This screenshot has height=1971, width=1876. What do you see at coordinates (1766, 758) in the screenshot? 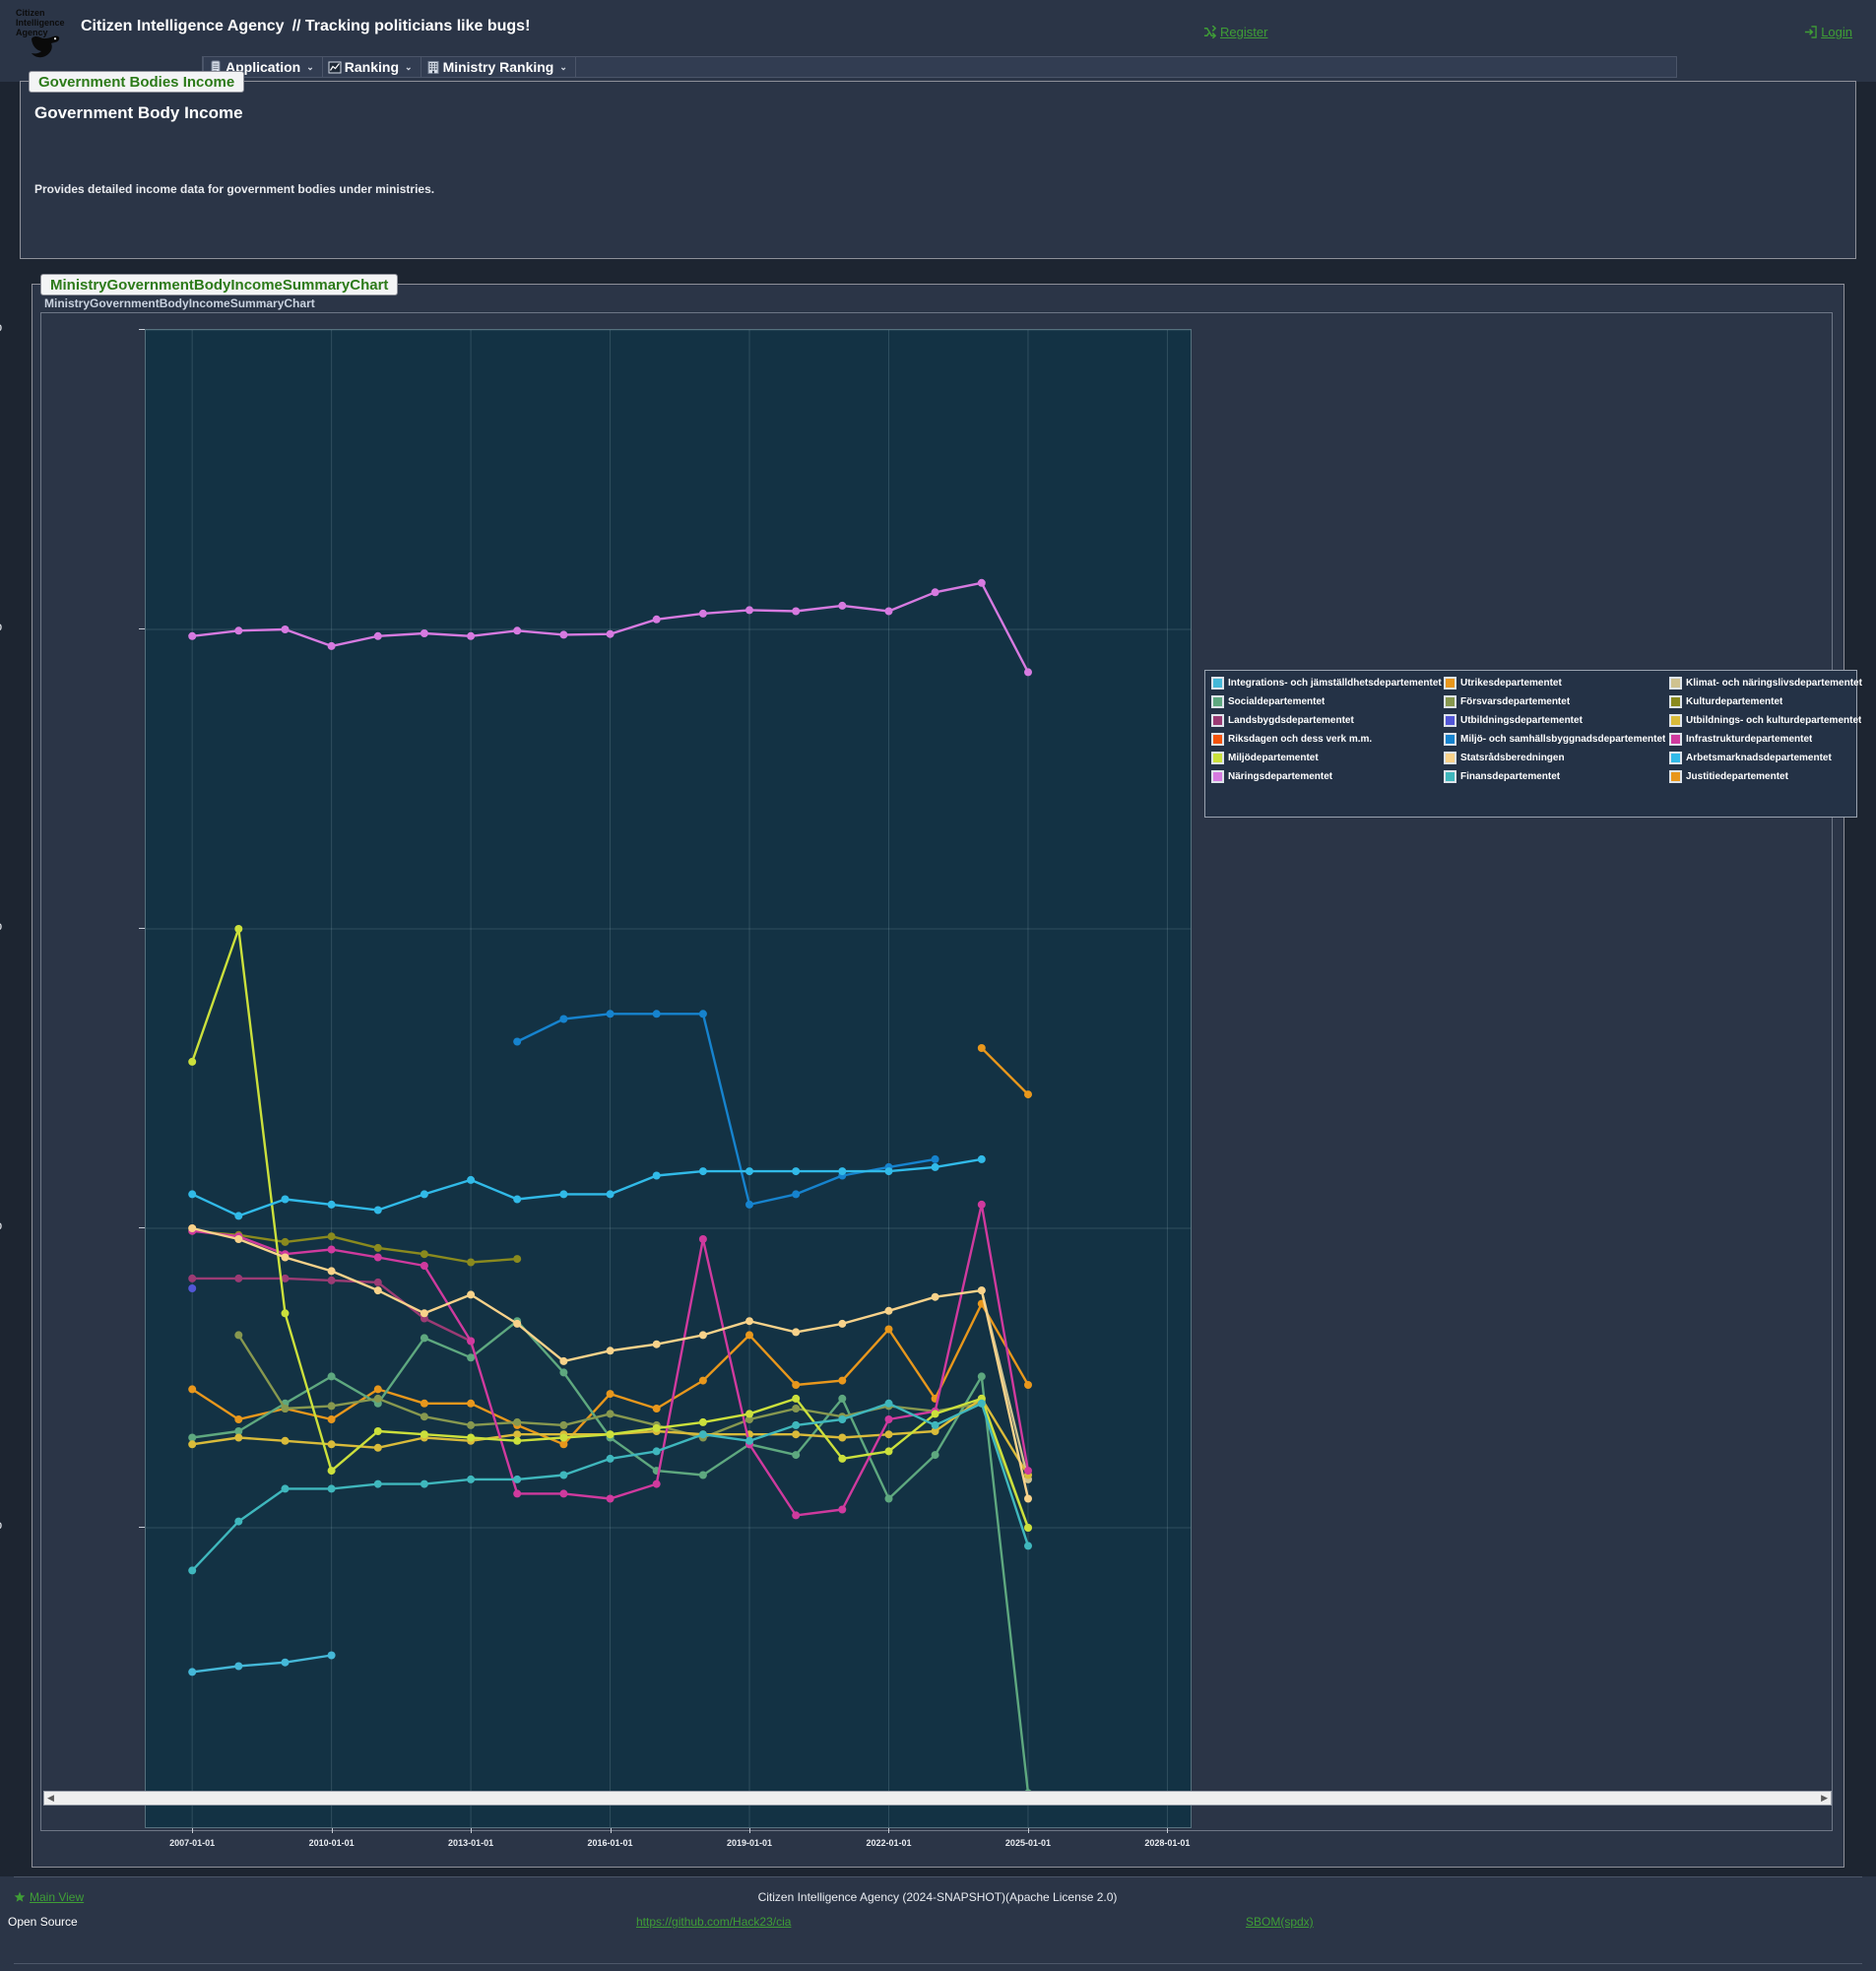
I see `legend-item: Arbetsmarknadsdepartementet` at bounding box center [1766, 758].